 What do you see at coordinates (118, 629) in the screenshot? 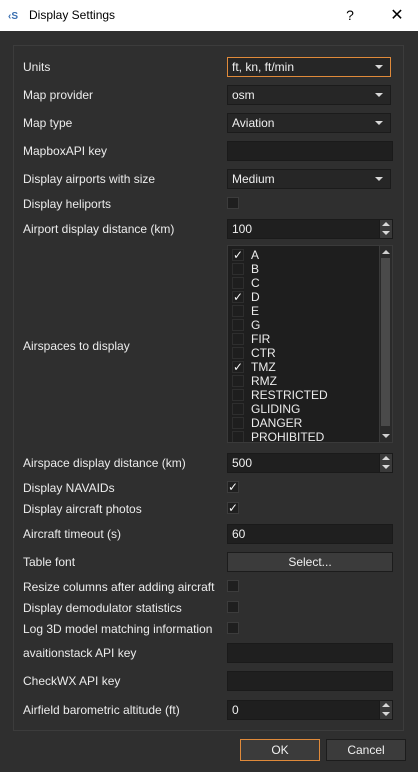
I see `log-3d-label: Log 3D model matching information` at bounding box center [118, 629].